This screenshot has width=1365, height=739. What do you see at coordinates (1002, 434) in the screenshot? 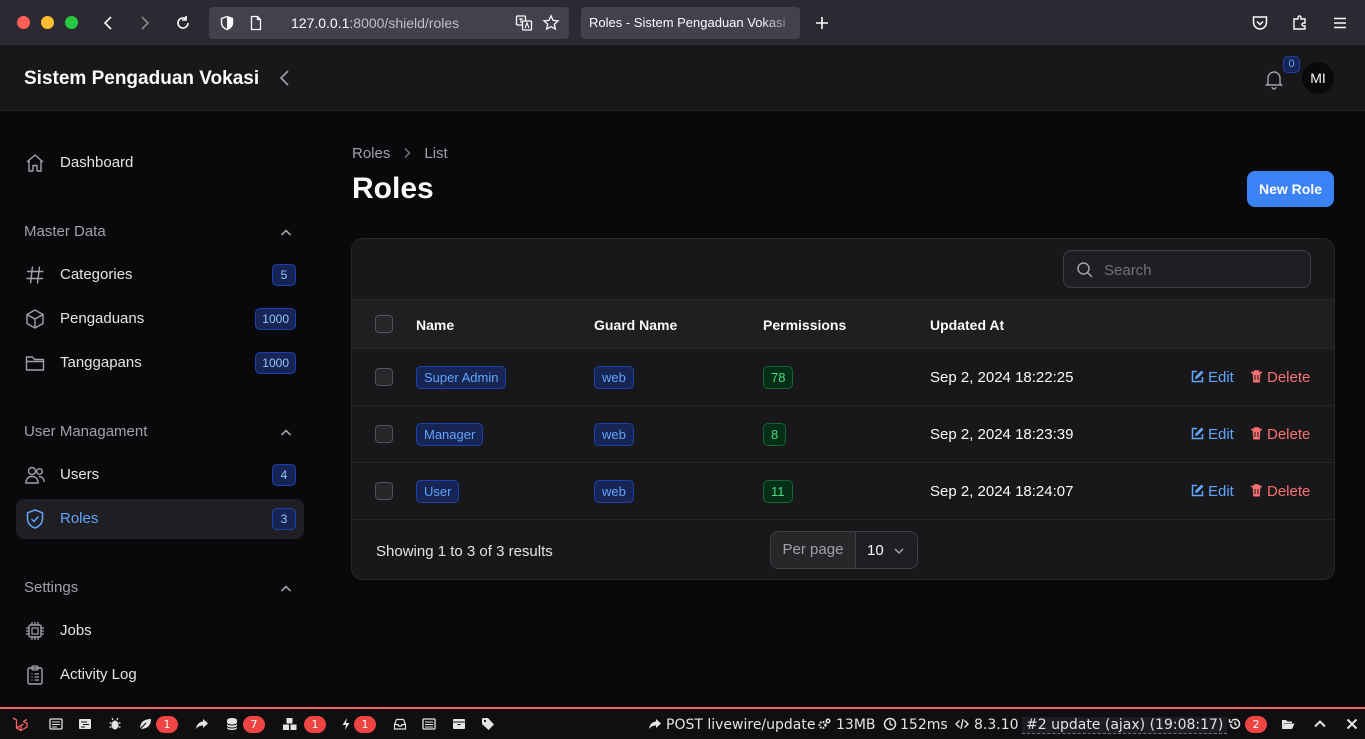
I see `updated-at-text: Sep 2, 2024 18:23:39` at bounding box center [1002, 434].